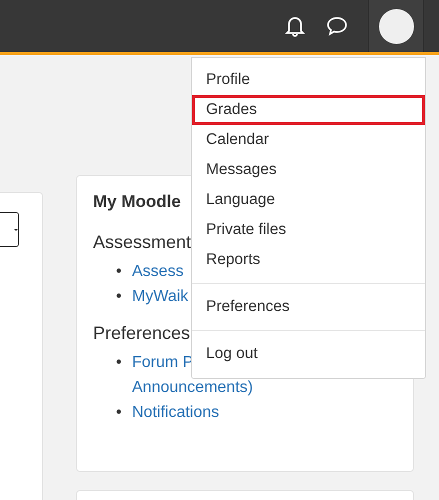  Describe the element at coordinates (308, 200) in the screenshot. I see `menu-item: Language` at that location.